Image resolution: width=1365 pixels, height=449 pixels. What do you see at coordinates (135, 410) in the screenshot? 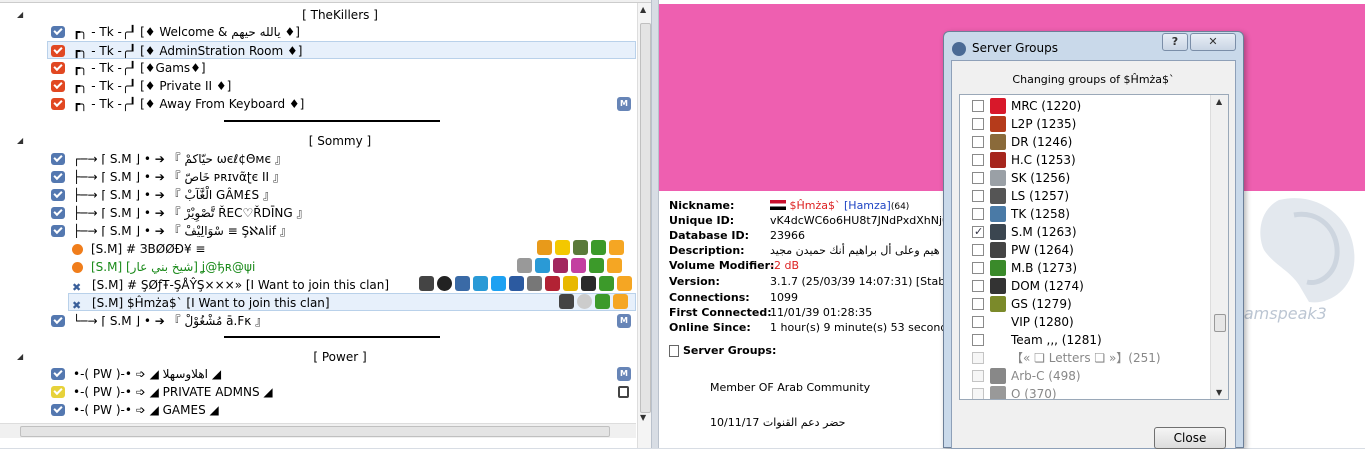
I see `channel-item: •-( PW )-• ➩ ◢ GAMES ◢` at bounding box center [135, 410].